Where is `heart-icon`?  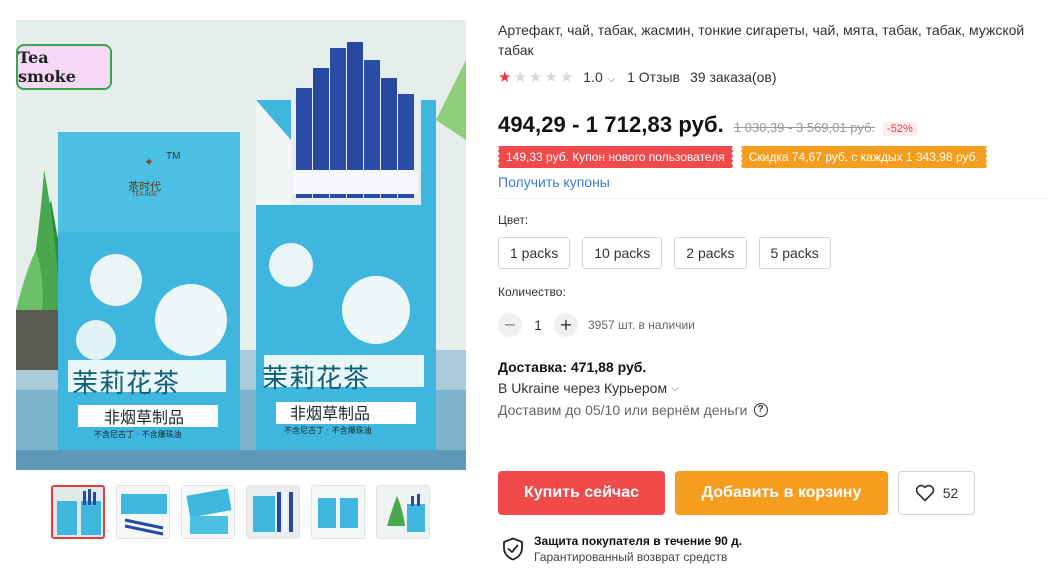
heart-icon is located at coordinates (924, 493).